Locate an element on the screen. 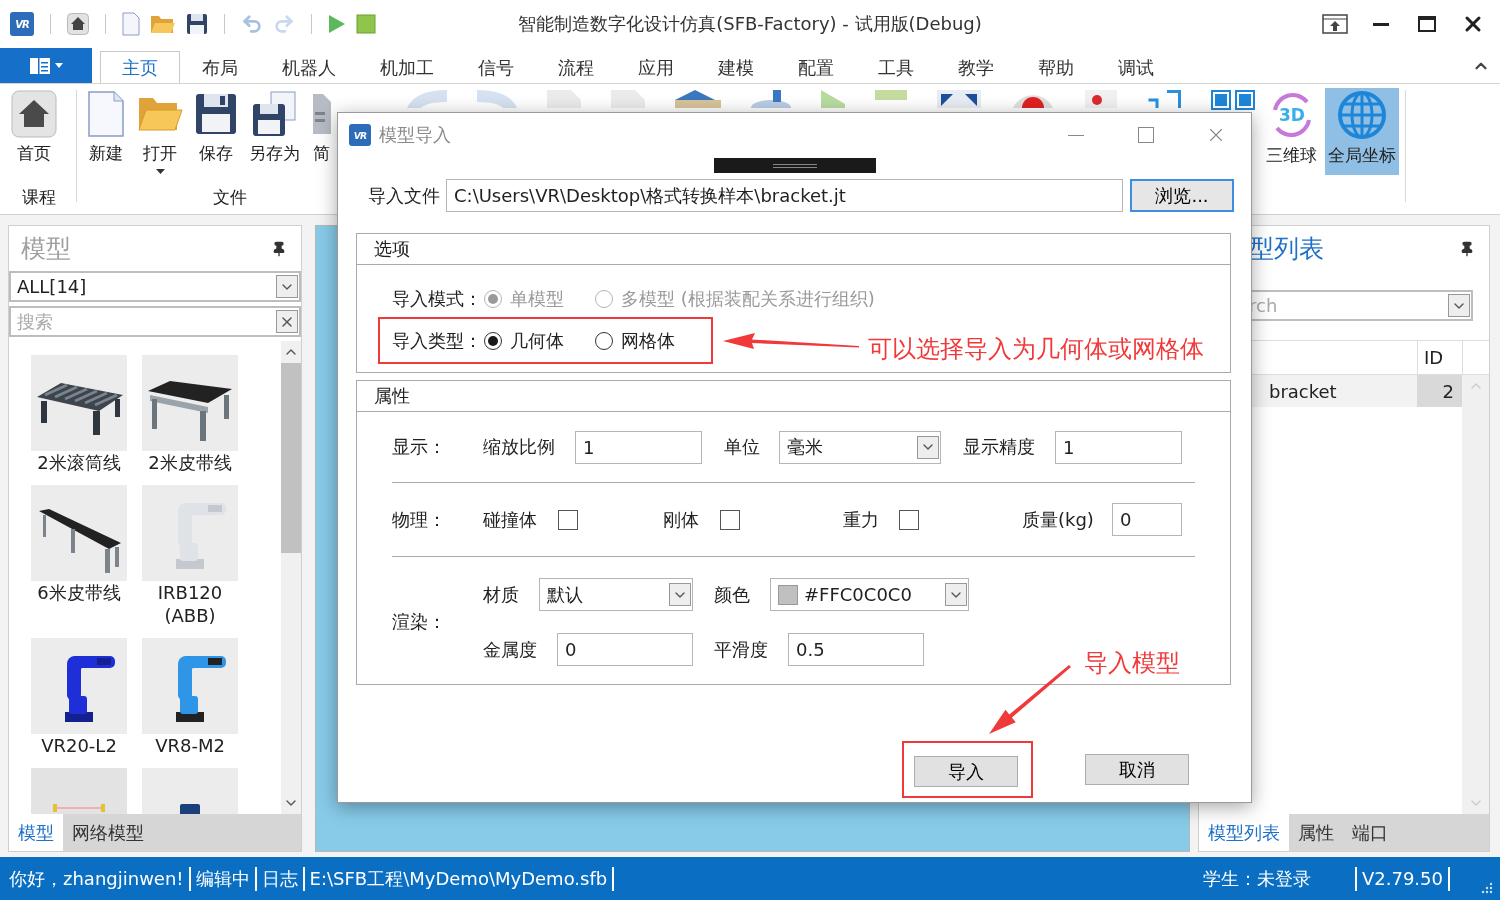  grip-bar is located at coordinates (794, 165).